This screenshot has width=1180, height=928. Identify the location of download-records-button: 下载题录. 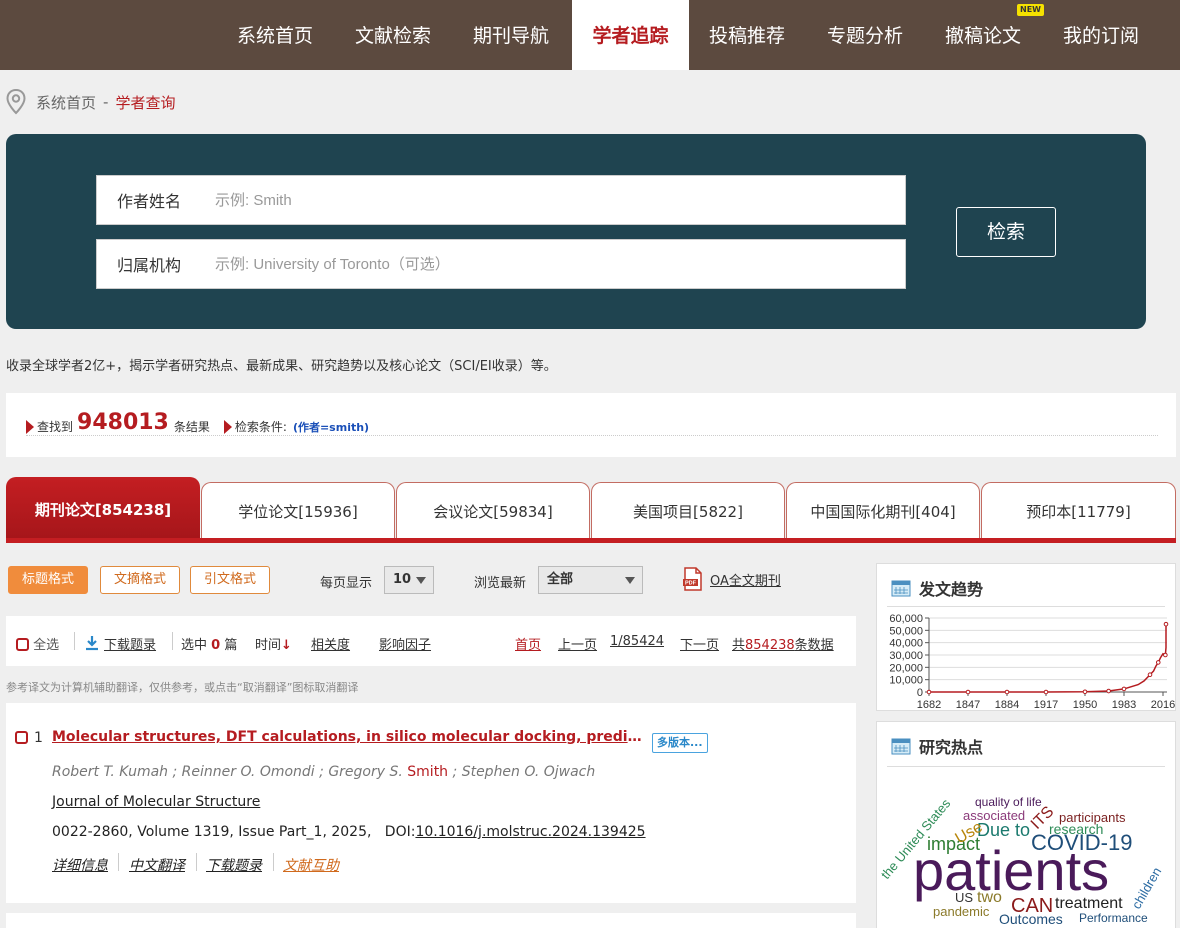
(120, 643).